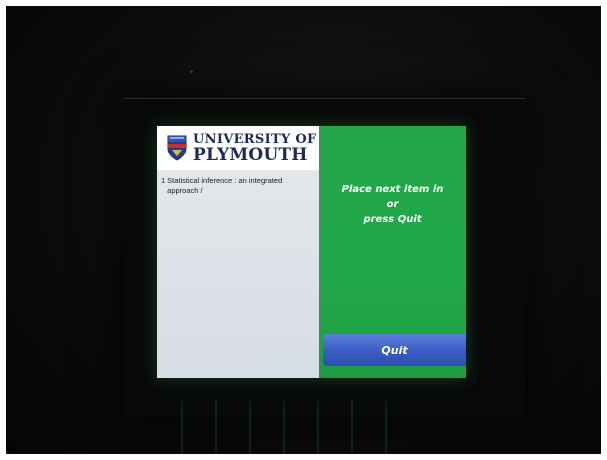 The image size is (607, 460). What do you see at coordinates (392, 252) in the screenshot?
I see `instruction-panel: Place next item in or press Quit Quit` at bounding box center [392, 252].